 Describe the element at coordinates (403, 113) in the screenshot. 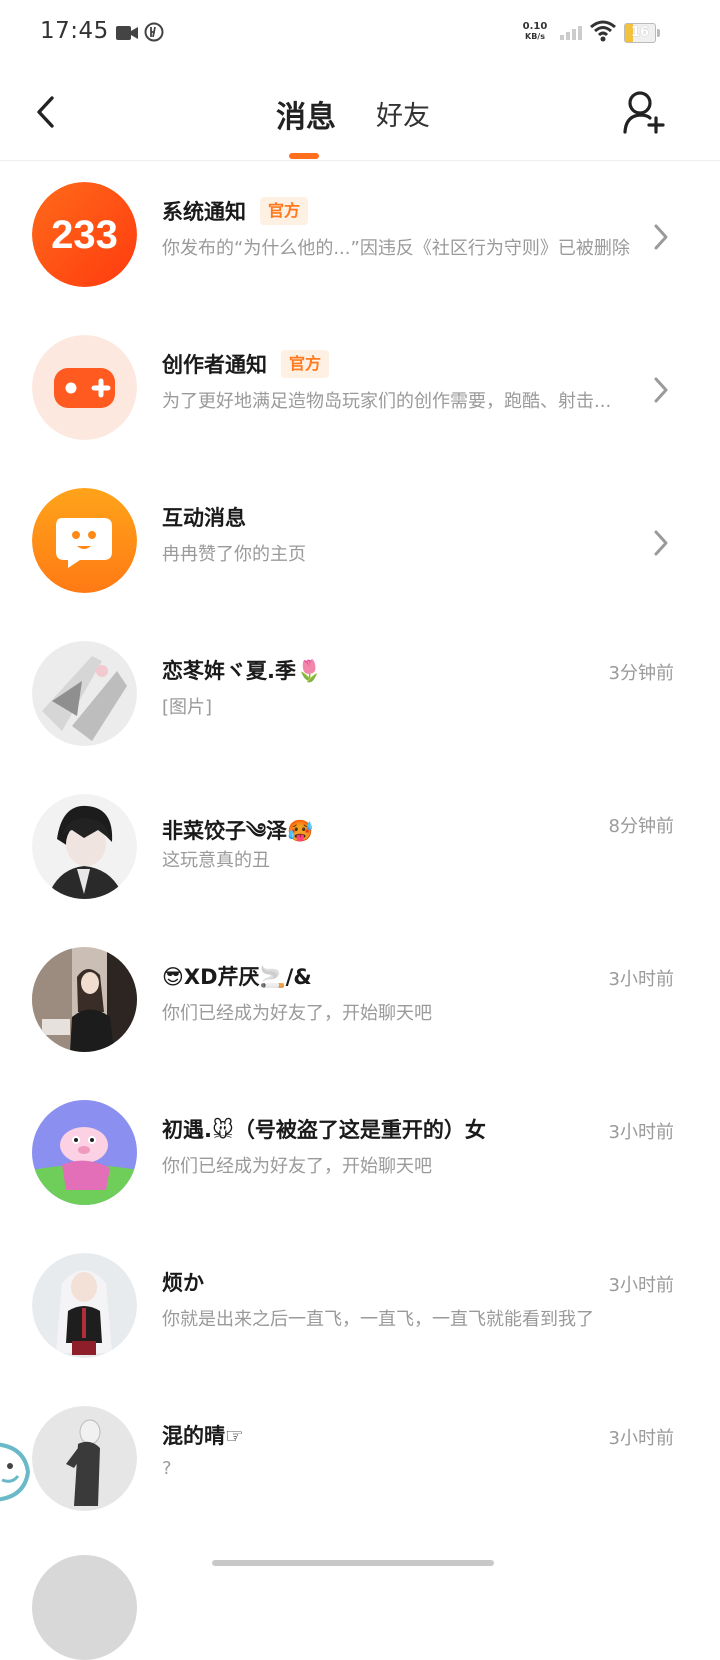

I see `tab-friends: 好友` at that location.